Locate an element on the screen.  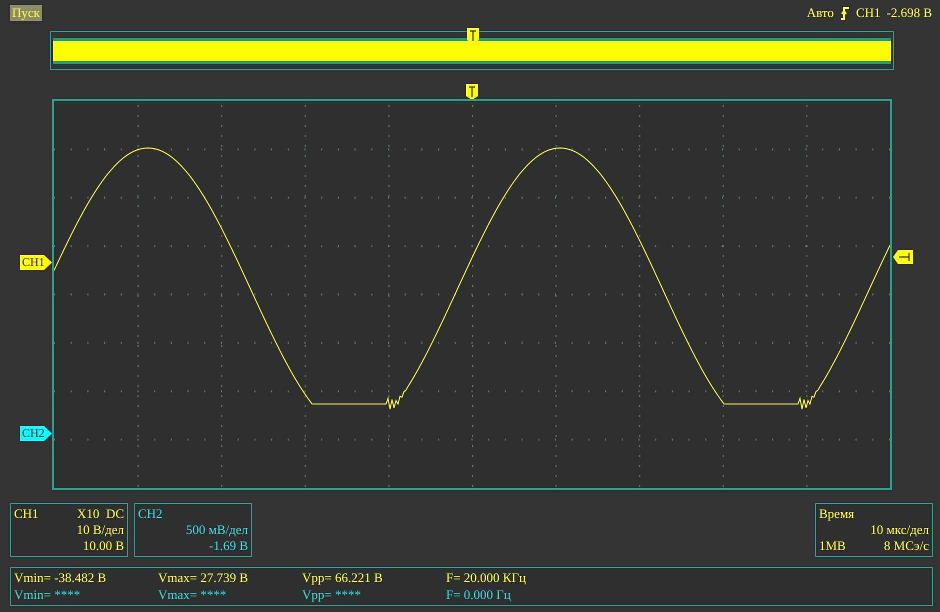
channel-level-marker: CH2 is located at coordinates (36, 433).